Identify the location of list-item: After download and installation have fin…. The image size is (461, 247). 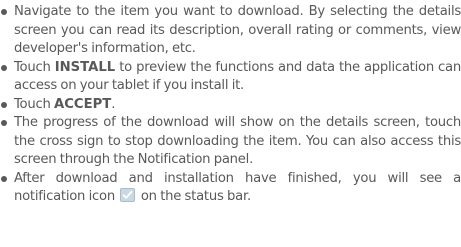
(230, 188).